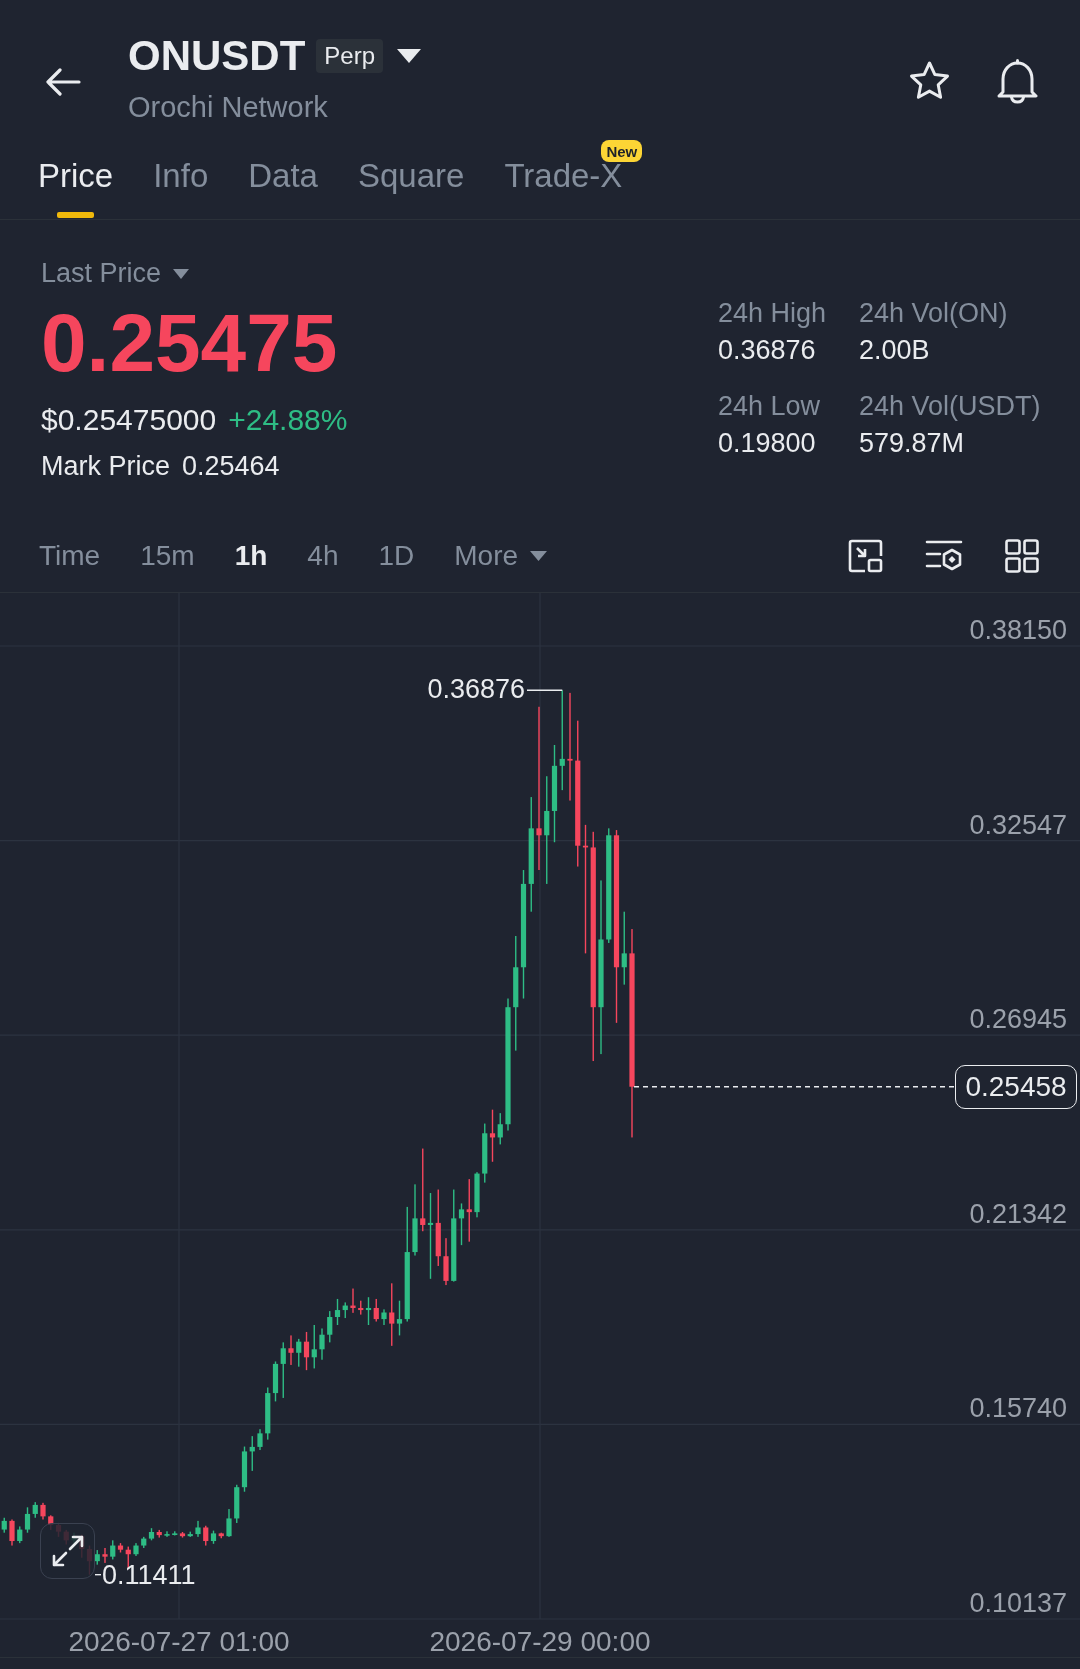 The image size is (1080, 1669). Describe the element at coordinates (929, 81) in the screenshot. I see `star-icon` at that location.